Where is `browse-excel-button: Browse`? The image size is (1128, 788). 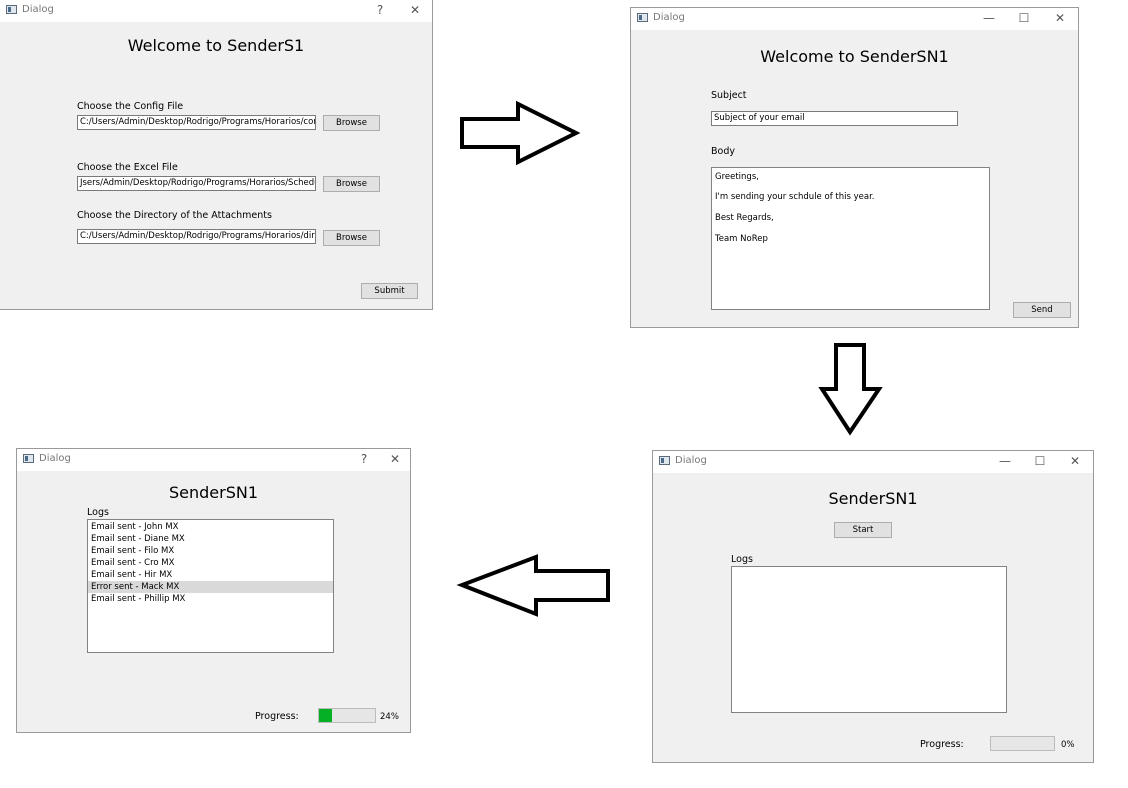
browse-excel-button: Browse is located at coordinates (351, 184).